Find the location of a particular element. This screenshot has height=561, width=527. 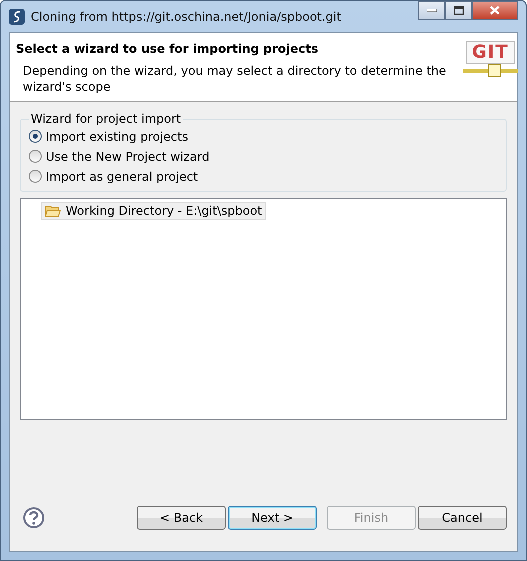

close-icon is located at coordinates (495, 10).